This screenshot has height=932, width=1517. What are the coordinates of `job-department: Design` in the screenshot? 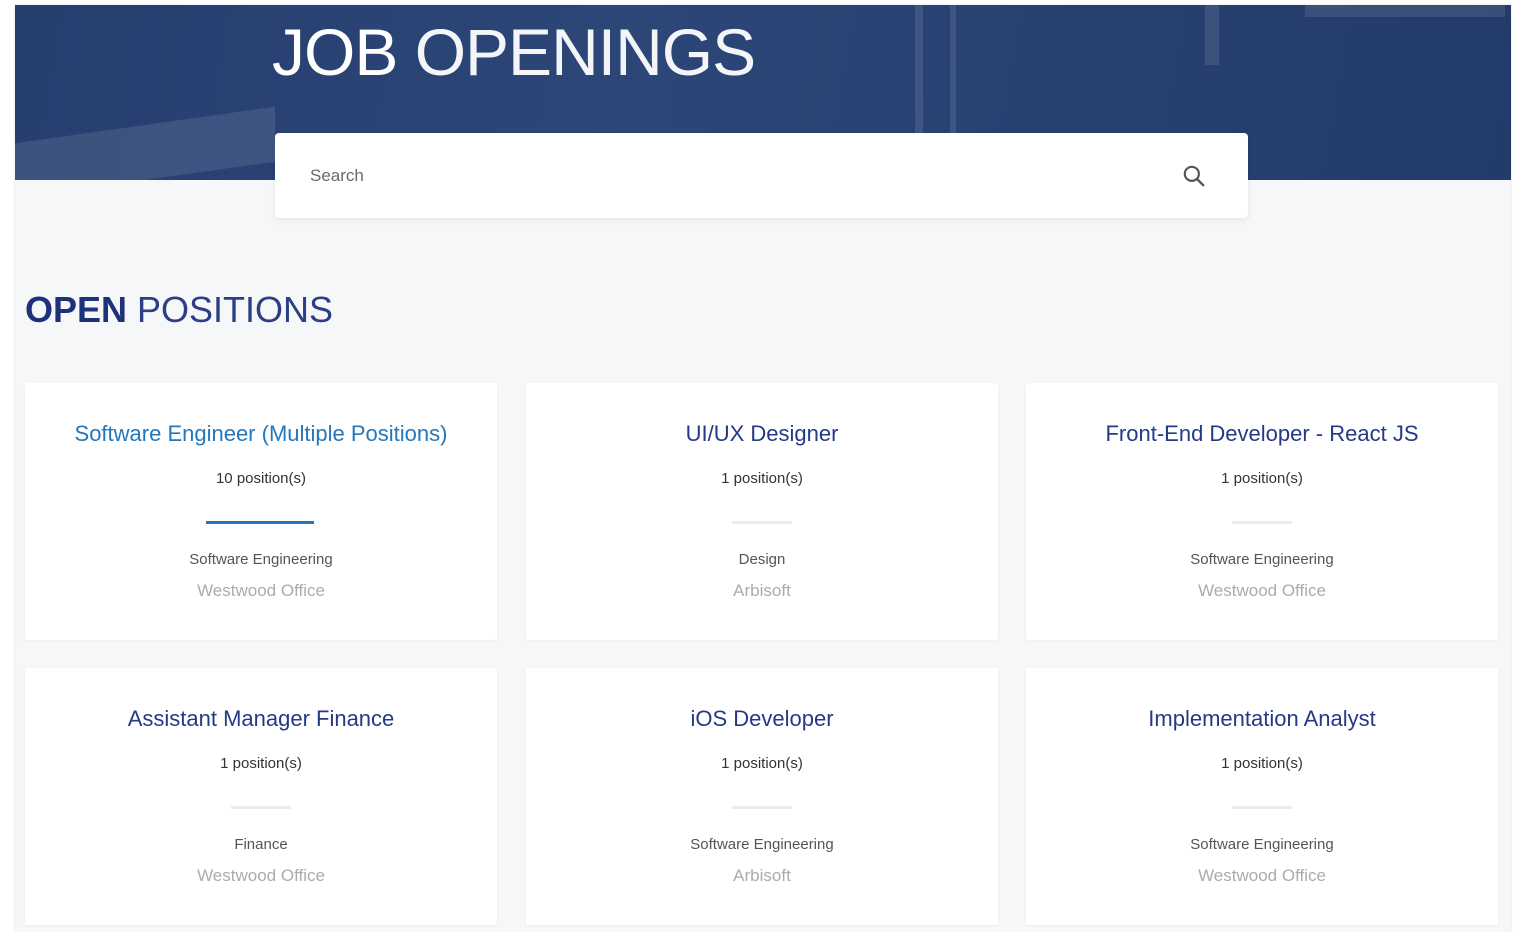 It's located at (762, 559).